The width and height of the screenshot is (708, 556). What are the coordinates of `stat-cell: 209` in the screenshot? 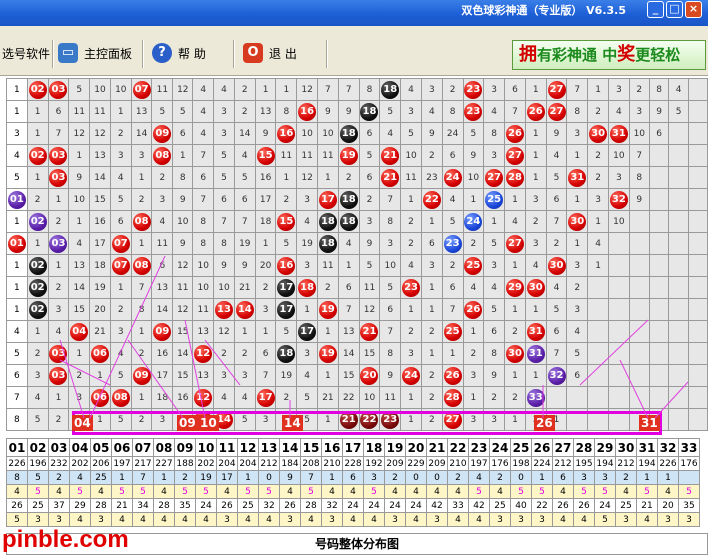 It's located at (395, 463).